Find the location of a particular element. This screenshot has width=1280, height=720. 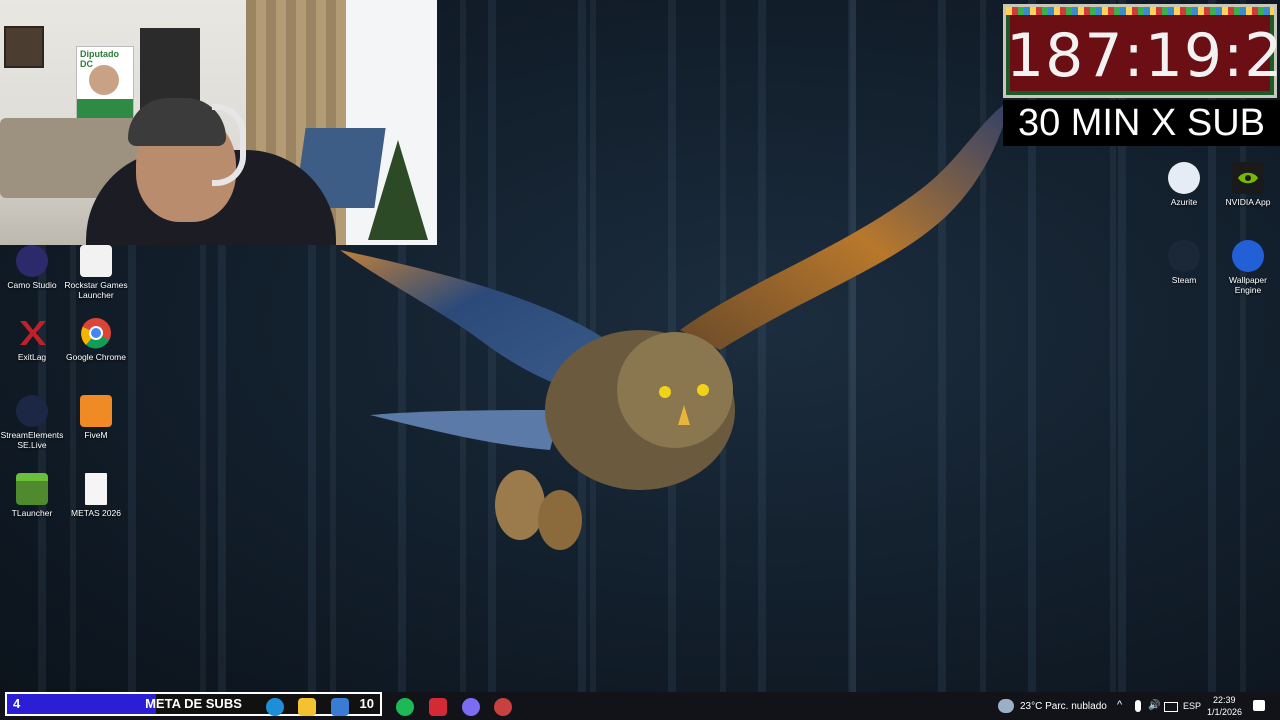

webcam-overlay: Diputado DC is located at coordinates (218, 122).